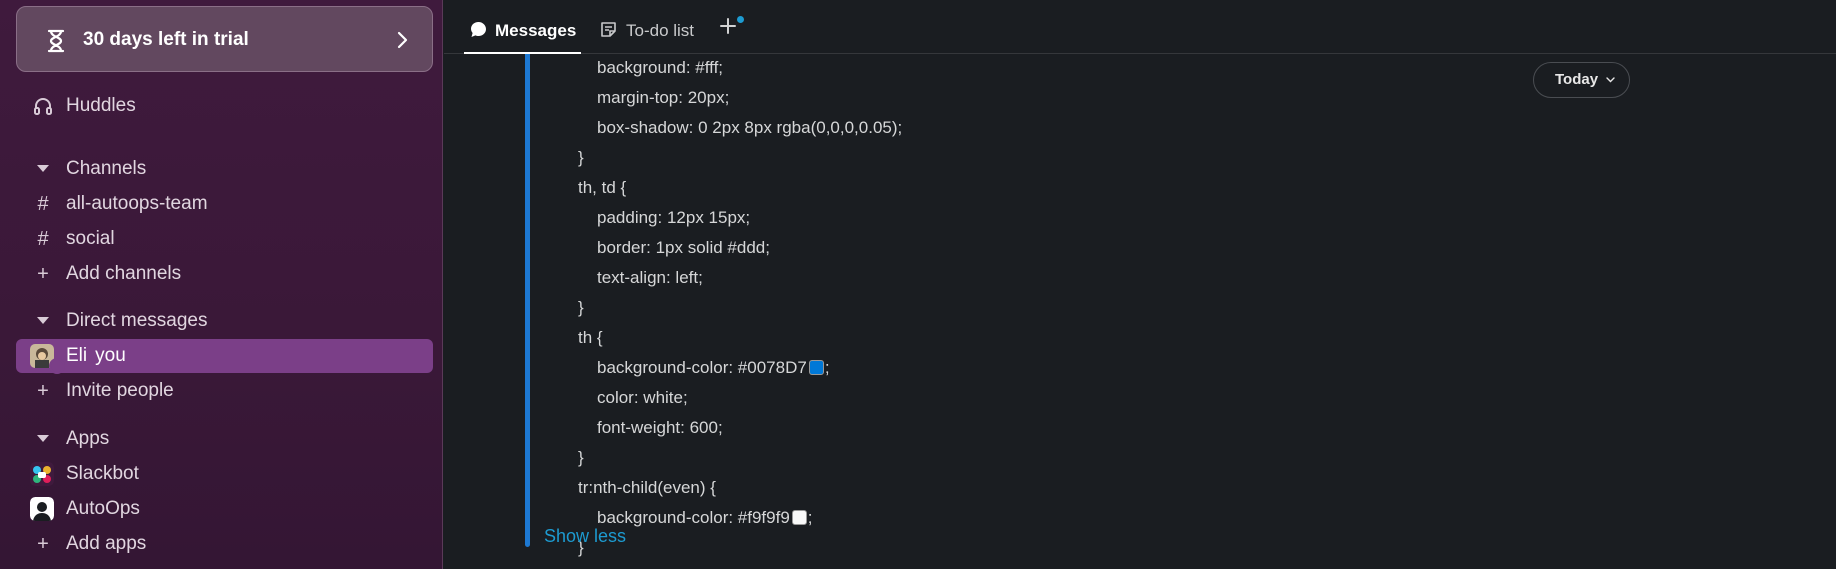  What do you see at coordinates (224, 439) in the screenshot?
I see `apps-section-toggle: Apps` at bounding box center [224, 439].